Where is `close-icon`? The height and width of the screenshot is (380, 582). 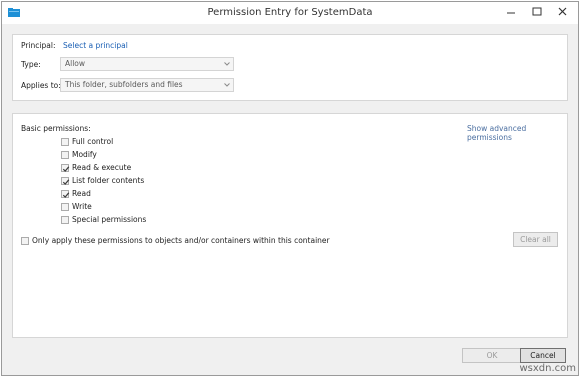 close-icon is located at coordinates (563, 12).